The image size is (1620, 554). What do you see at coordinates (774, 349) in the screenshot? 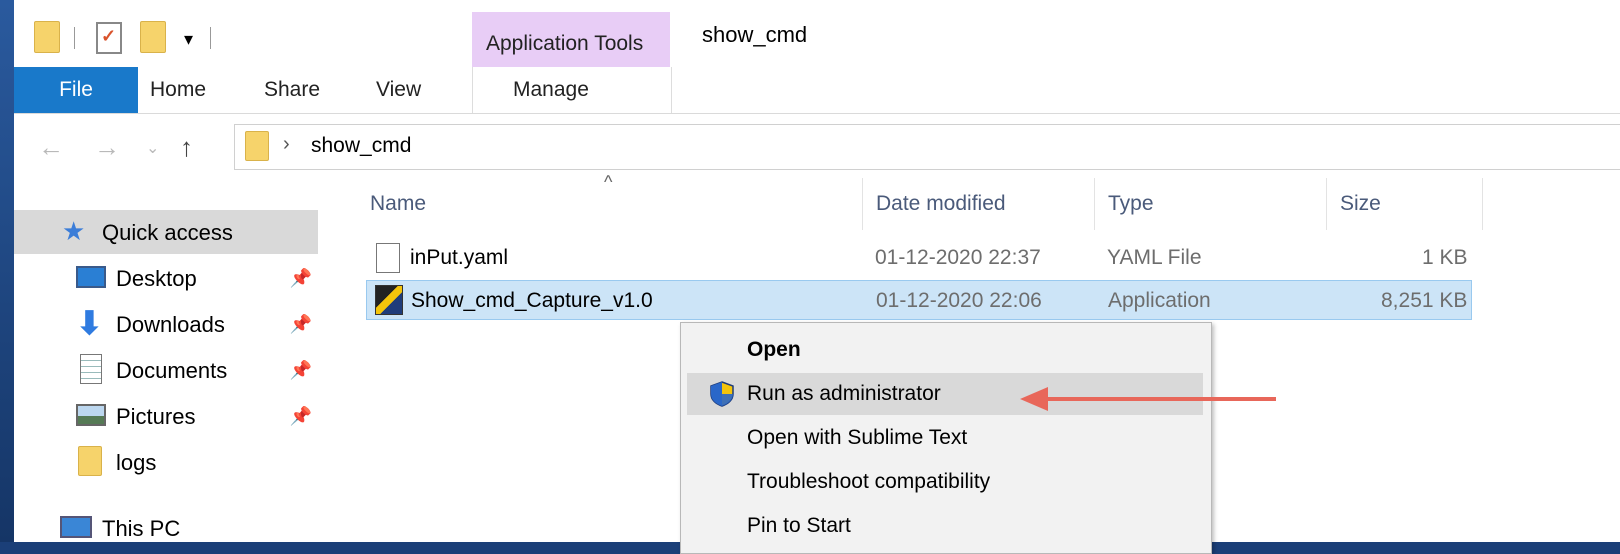
I see `menu-item-label: Open` at bounding box center [774, 349].